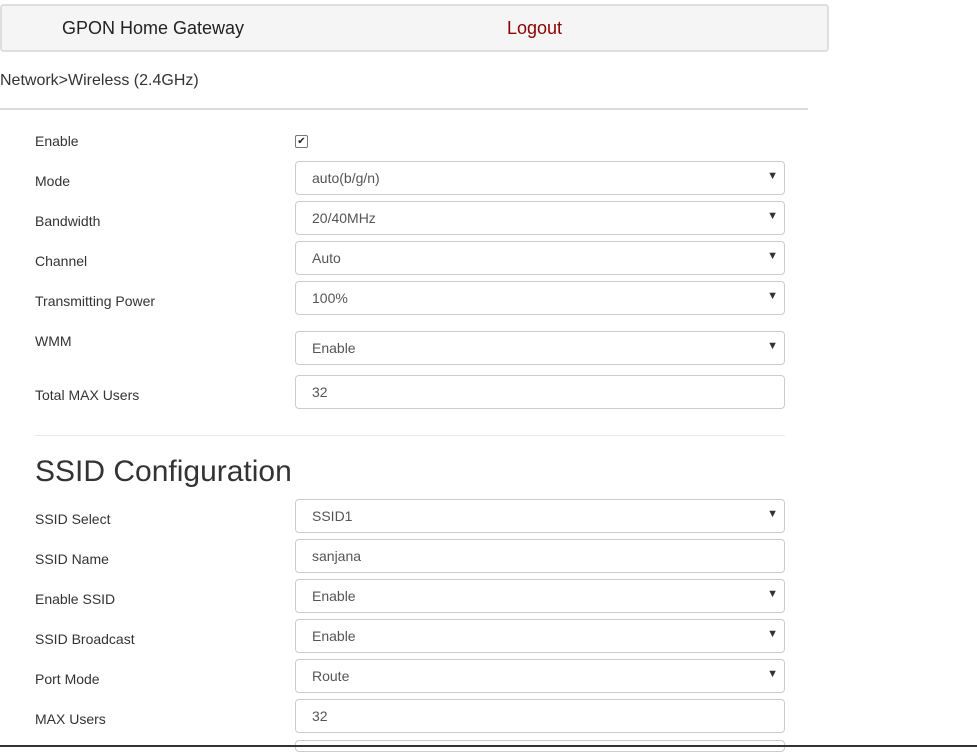 The width and height of the screenshot is (977, 752). Describe the element at coordinates (540, 596) in the screenshot. I see `enable-ssid-select: Enable ▼` at that location.